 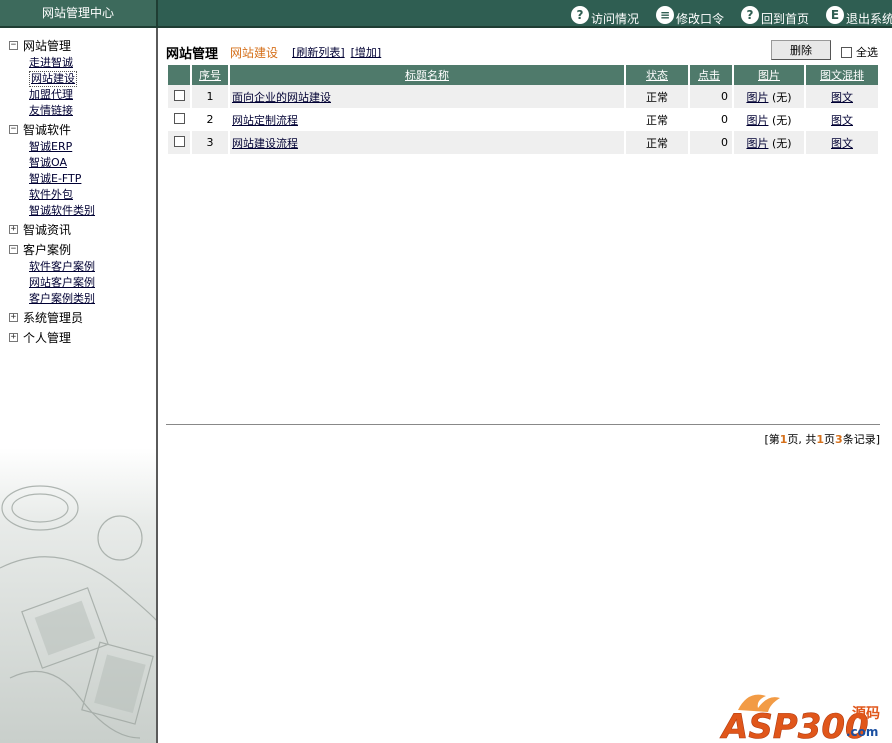 What do you see at coordinates (830, 439) in the screenshot?
I see `pager-mid2: 页` at bounding box center [830, 439].